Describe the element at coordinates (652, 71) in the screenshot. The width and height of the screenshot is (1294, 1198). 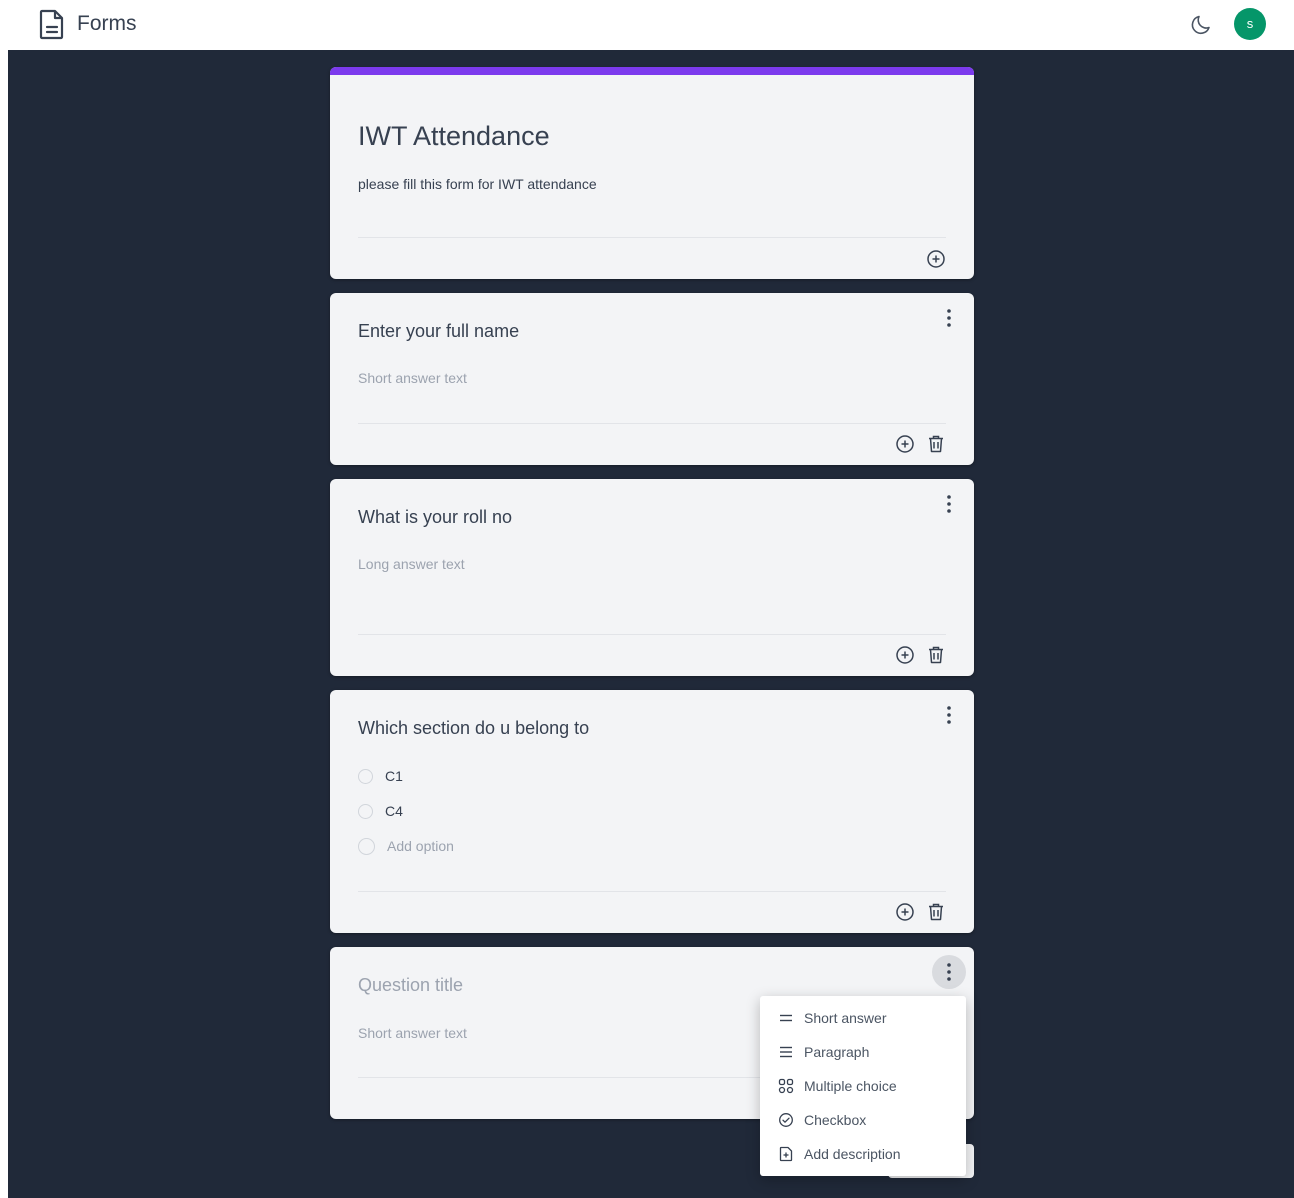
I see `accent-bar` at that location.